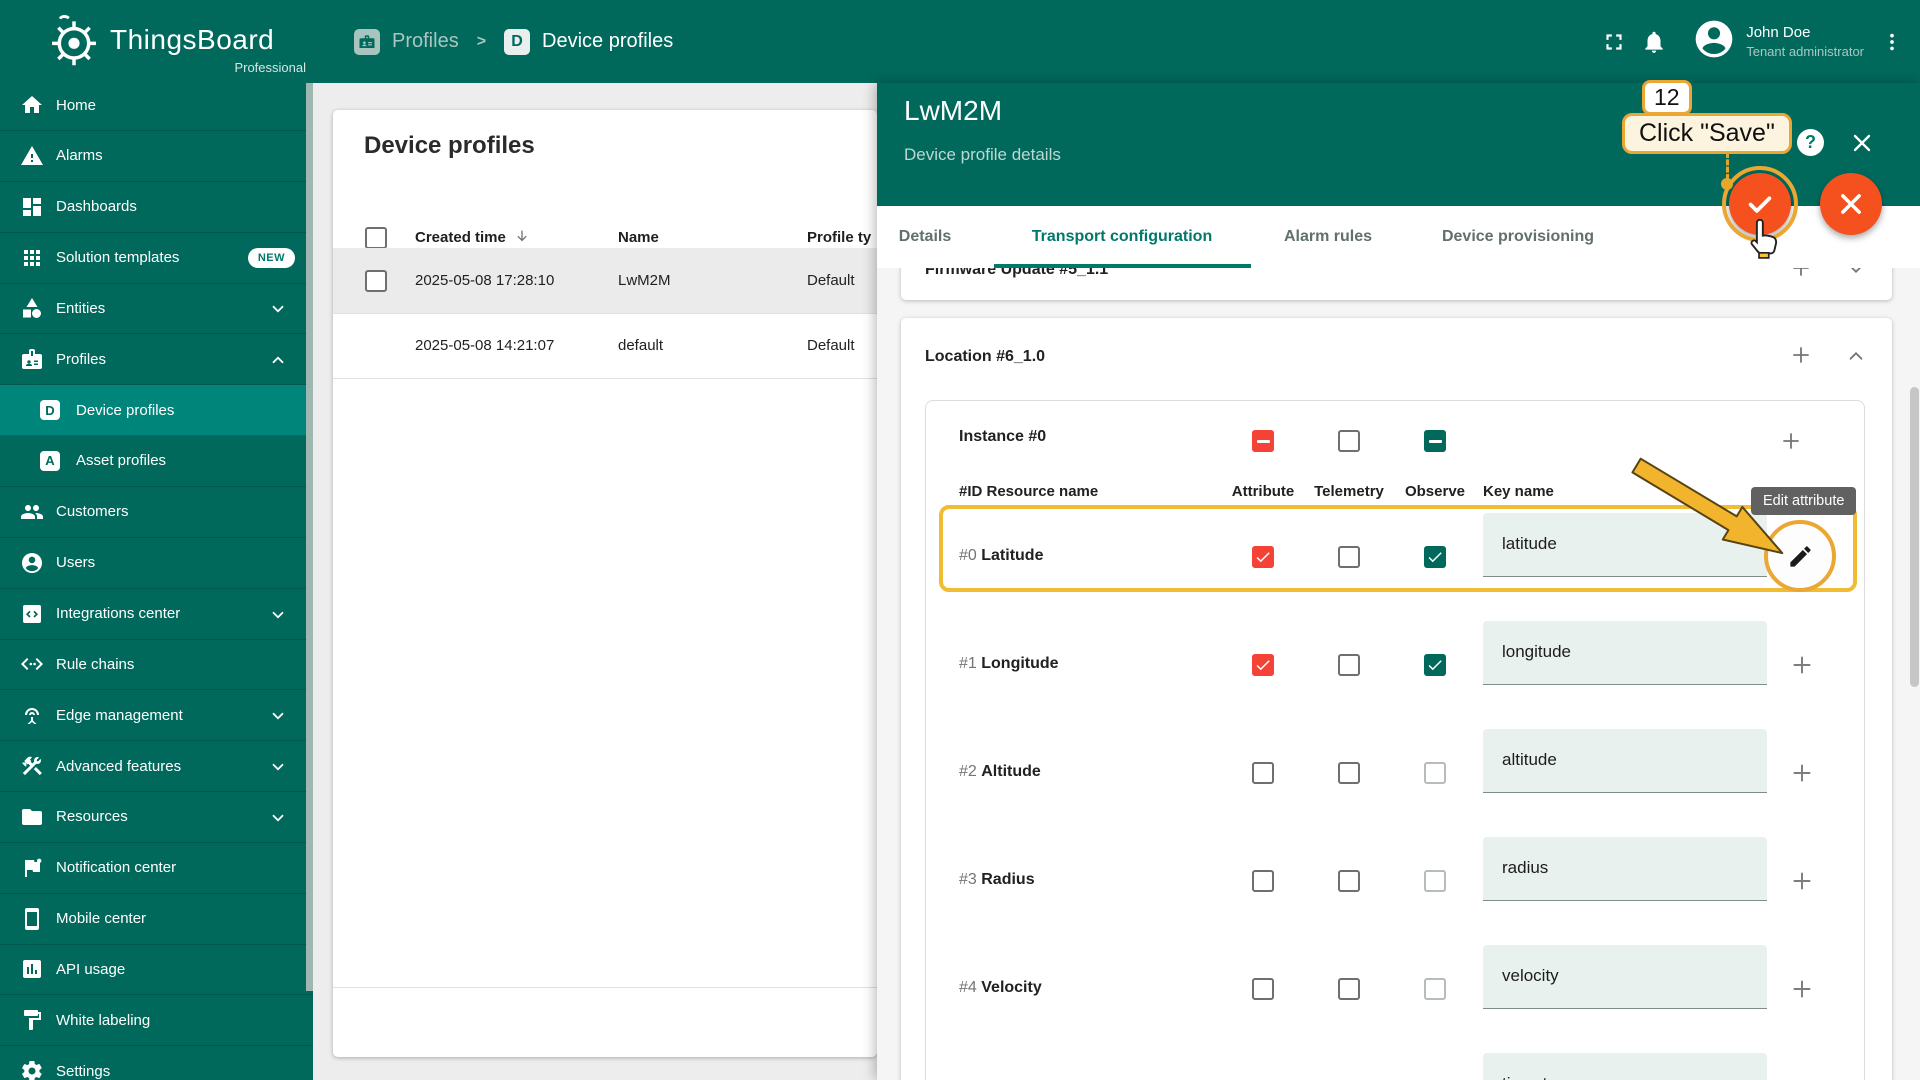  I want to click on notifications-bell-icon, so click(1654, 42).